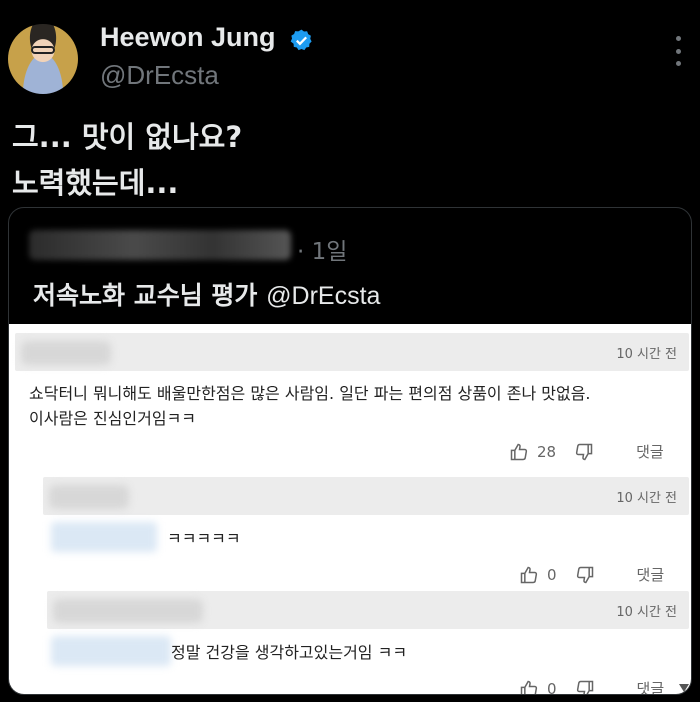 Image resolution: width=700 pixels, height=702 pixels. I want to click on quote-title: 저속노화 교수님 평가 @DrEcsta, so click(206, 294).